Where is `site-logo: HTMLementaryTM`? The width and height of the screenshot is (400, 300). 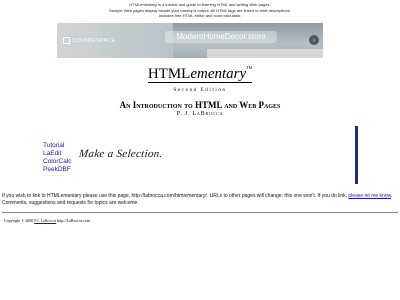
site-logo: HTMLementaryTM is located at coordinates (200, 74).